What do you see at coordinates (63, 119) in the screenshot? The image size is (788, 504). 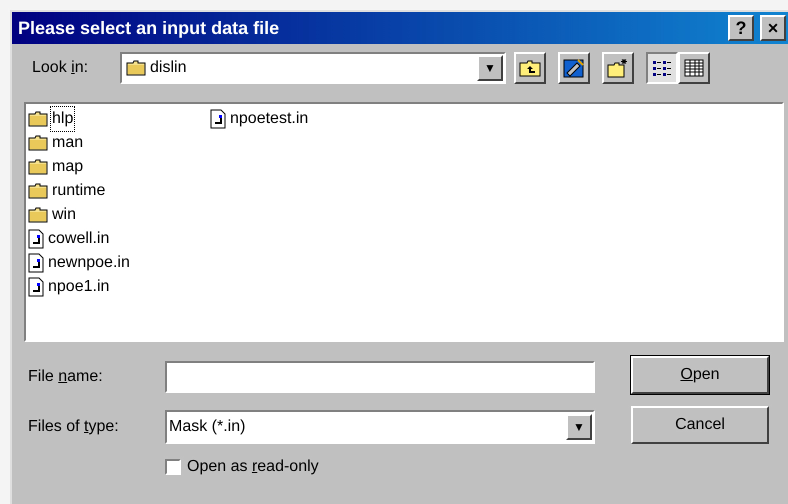 I see `file-list-item: hlp` at bounding box center [63, 119].